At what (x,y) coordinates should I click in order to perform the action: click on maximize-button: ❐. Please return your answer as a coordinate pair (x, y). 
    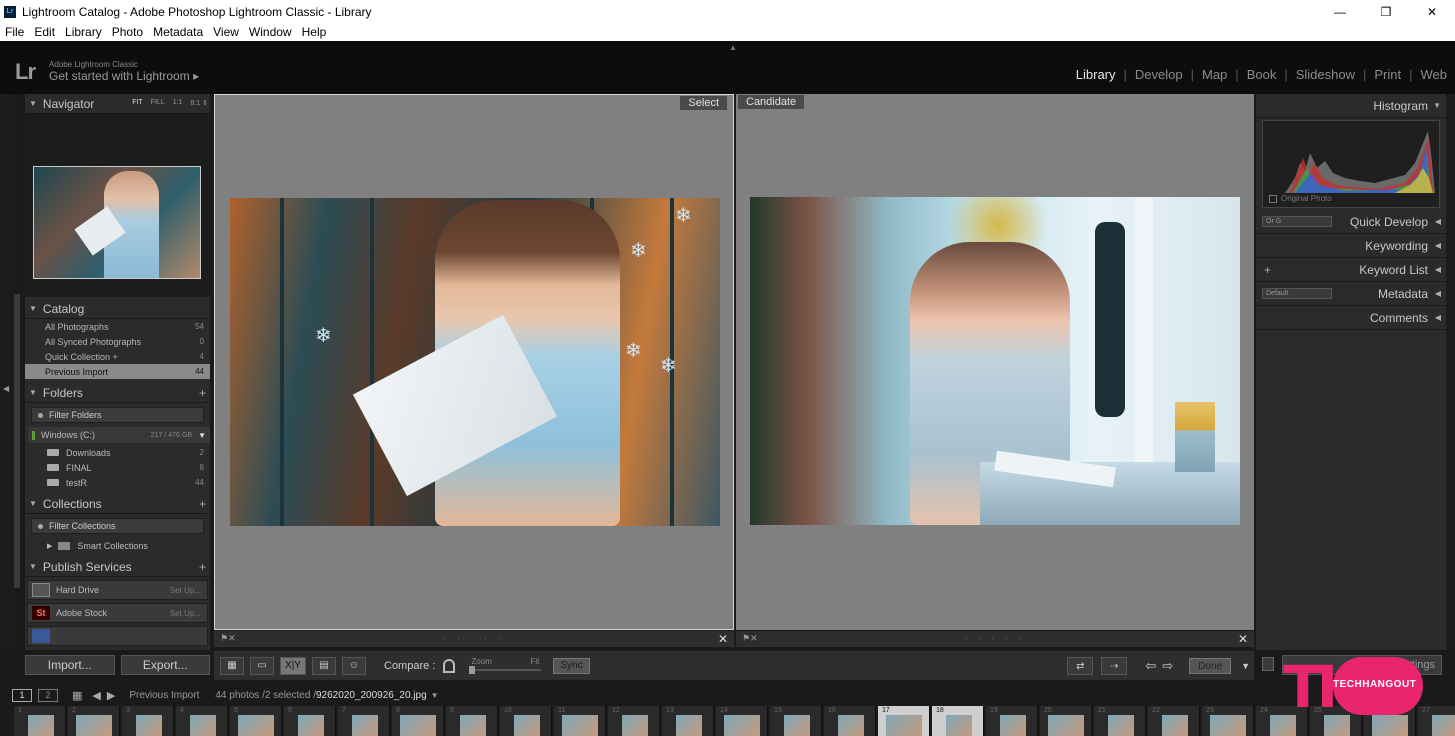
    Looking at the image, I should click on (1386, 11).